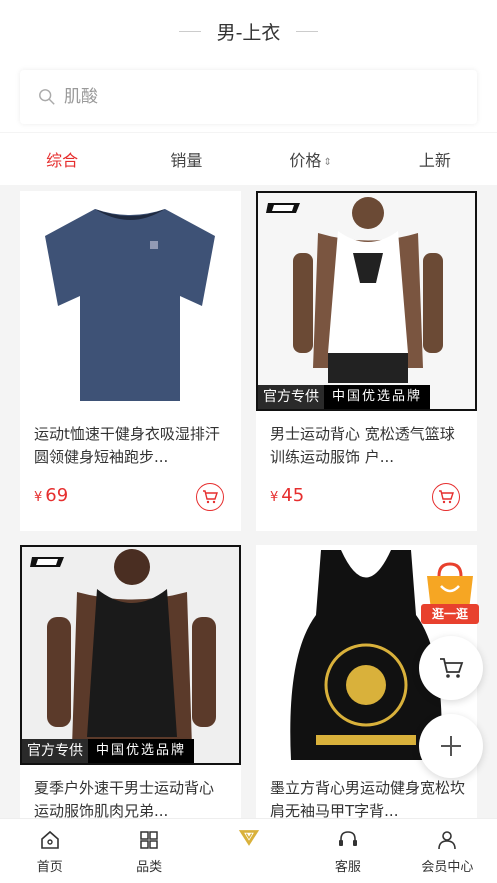 The height and width of the screenshot is (883, 497). Describe the element at coordinates (49, 839) in the screenshot. I see `home-icon` at that location.